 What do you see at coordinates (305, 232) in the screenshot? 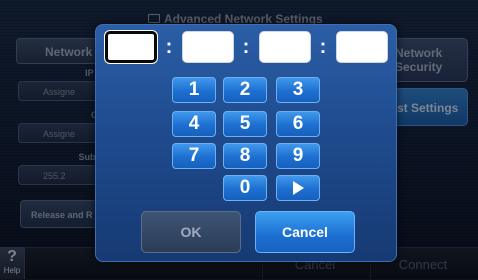
I see `cancel-button: Cancel` at bounding box center [305, 232].